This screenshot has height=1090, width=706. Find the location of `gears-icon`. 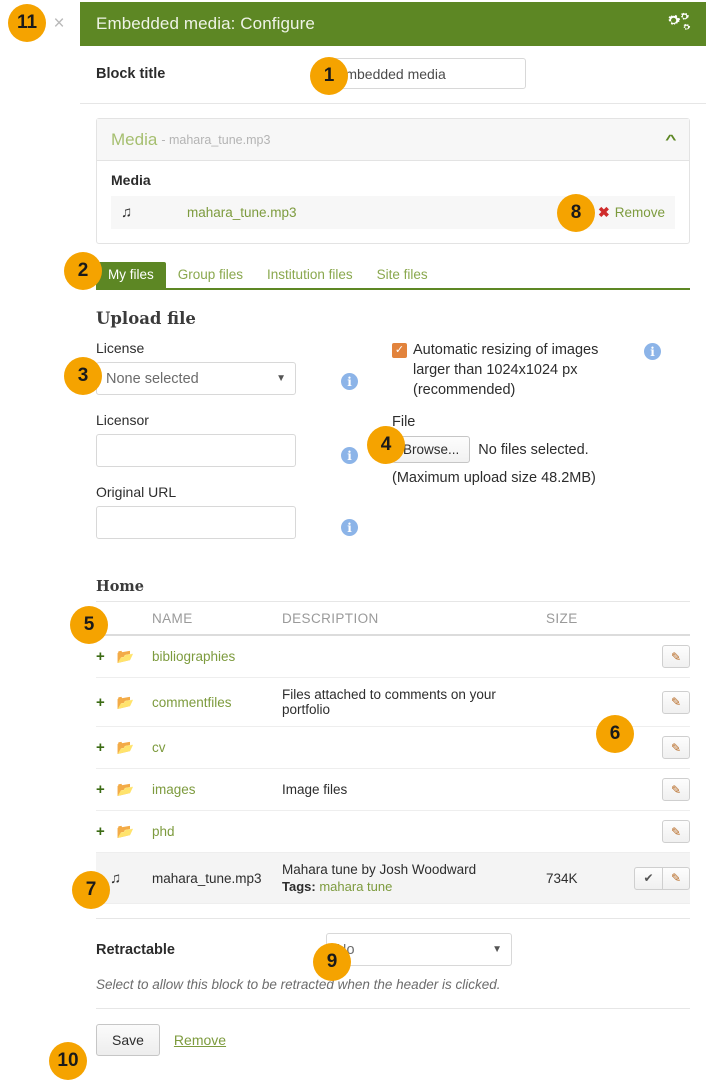

gears-icon is located at coordinates (677, 24).